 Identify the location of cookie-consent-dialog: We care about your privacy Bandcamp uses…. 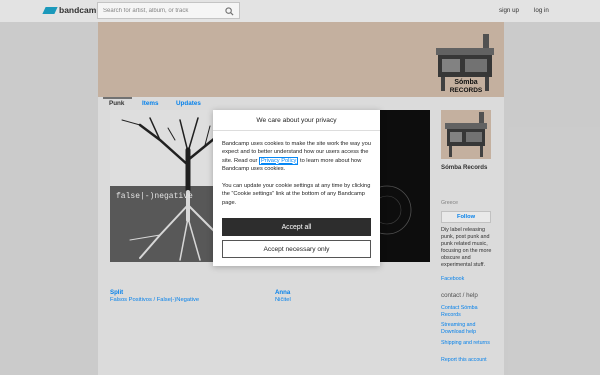
(296, 188).